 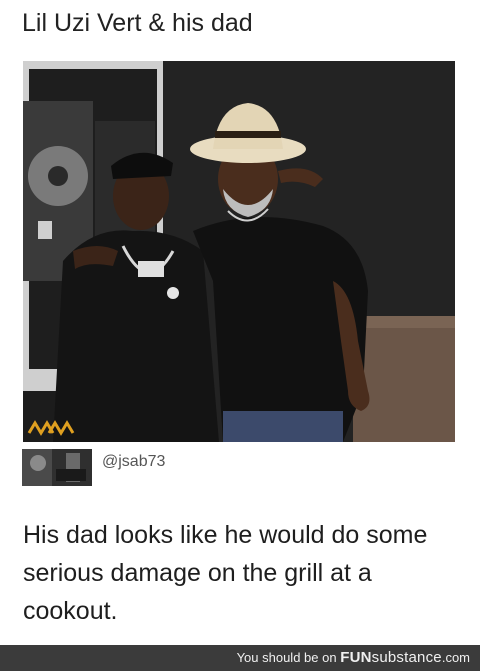 I want to click on footer-banner: You should be on FUNsubstance.com, so click(x=240, y=658).